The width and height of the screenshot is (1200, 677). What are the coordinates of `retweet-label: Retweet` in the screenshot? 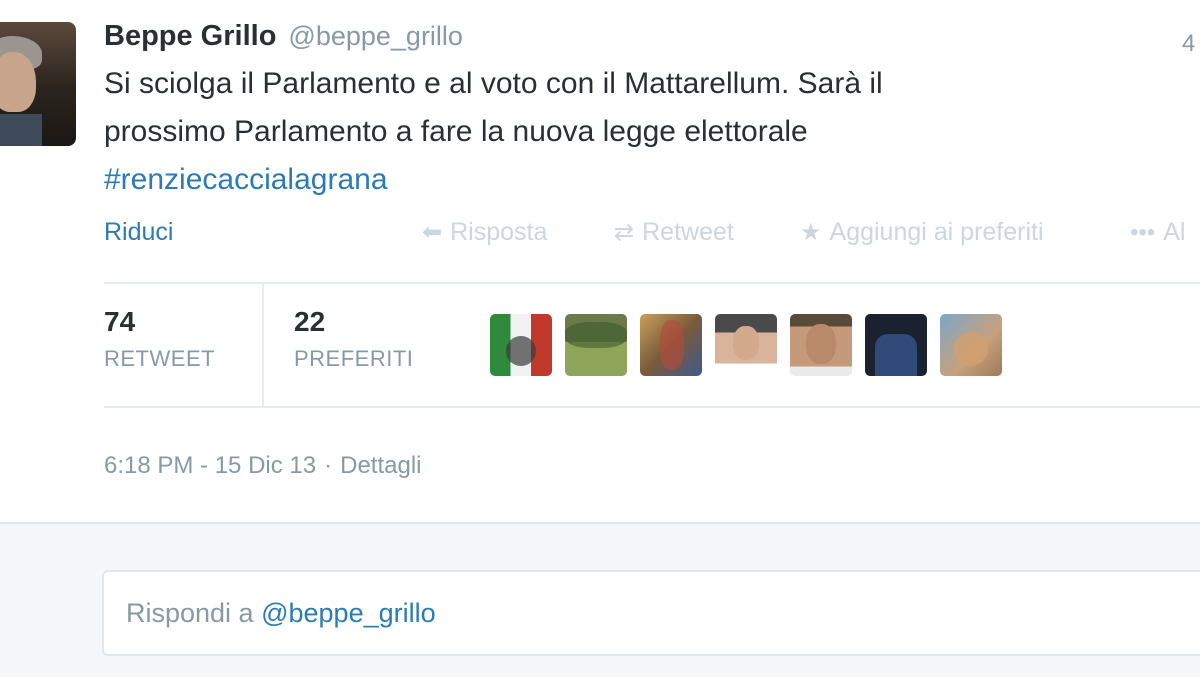 It's located at (688, 232).